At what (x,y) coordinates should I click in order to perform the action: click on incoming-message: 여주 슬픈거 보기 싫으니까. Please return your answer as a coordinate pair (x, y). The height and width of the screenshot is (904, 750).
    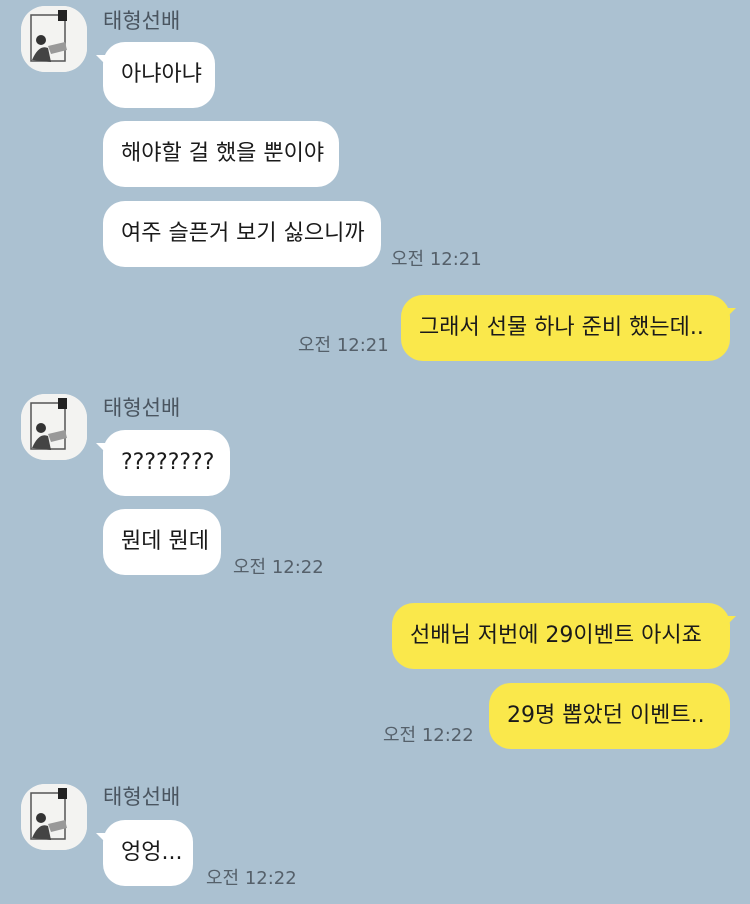
    Looking at the image, I should click on (242, 234).